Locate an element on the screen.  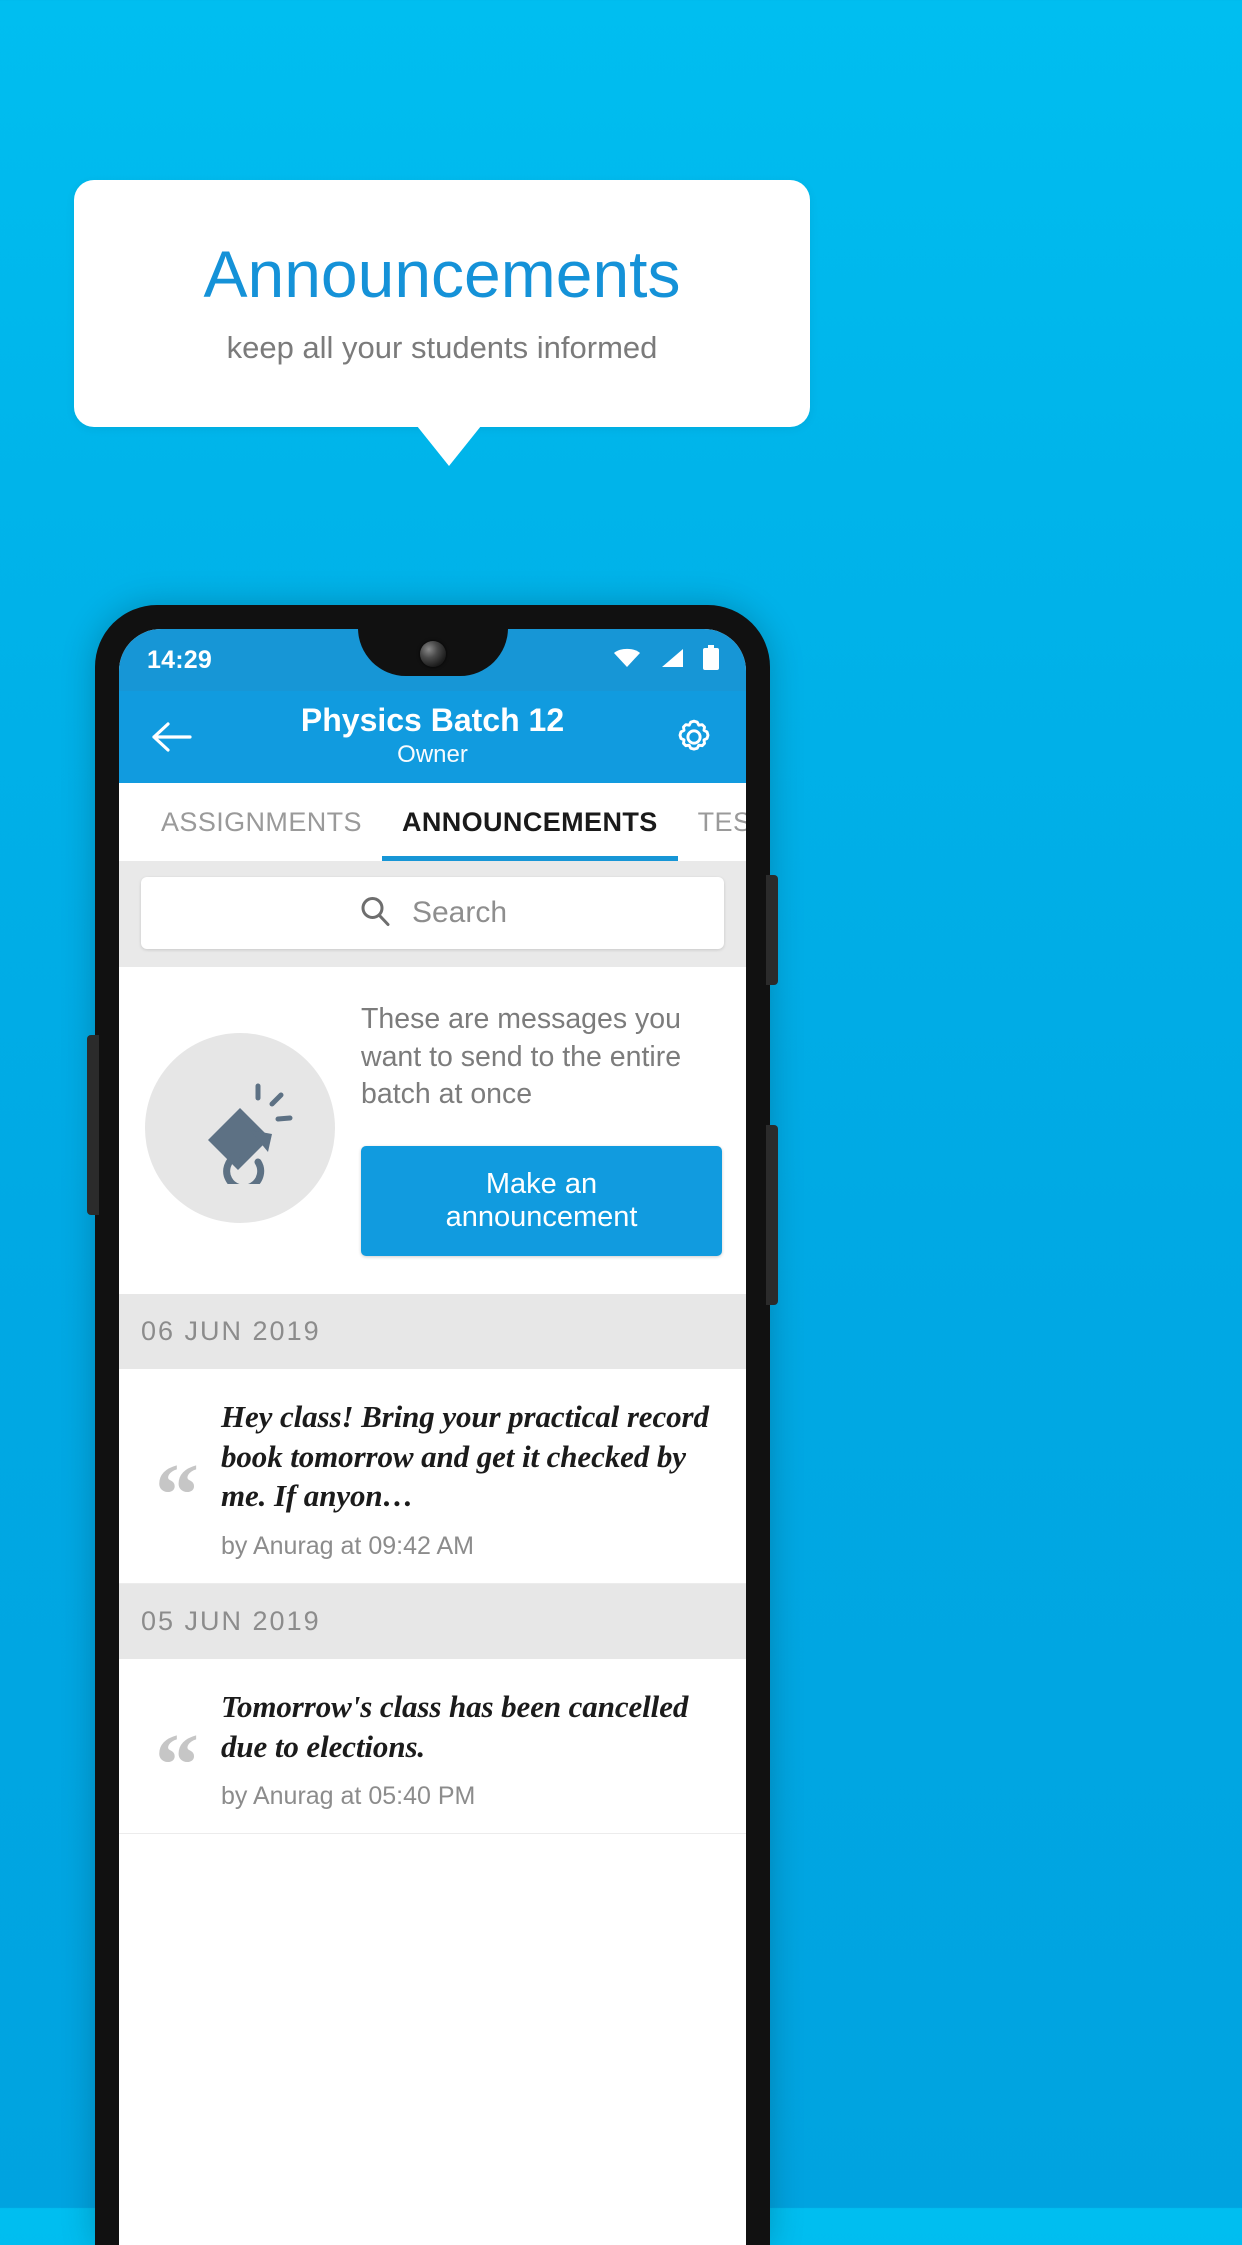
volume-button is located at coordinates (93, 1125).